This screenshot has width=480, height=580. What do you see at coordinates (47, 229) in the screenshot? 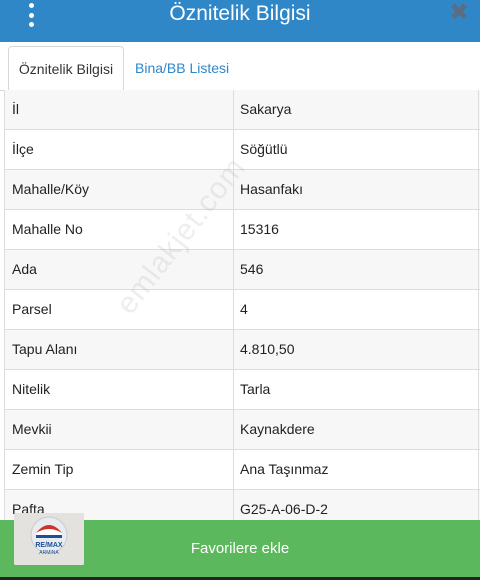
I see `row-label: Mahalle No` at bounding box center [47, 229].